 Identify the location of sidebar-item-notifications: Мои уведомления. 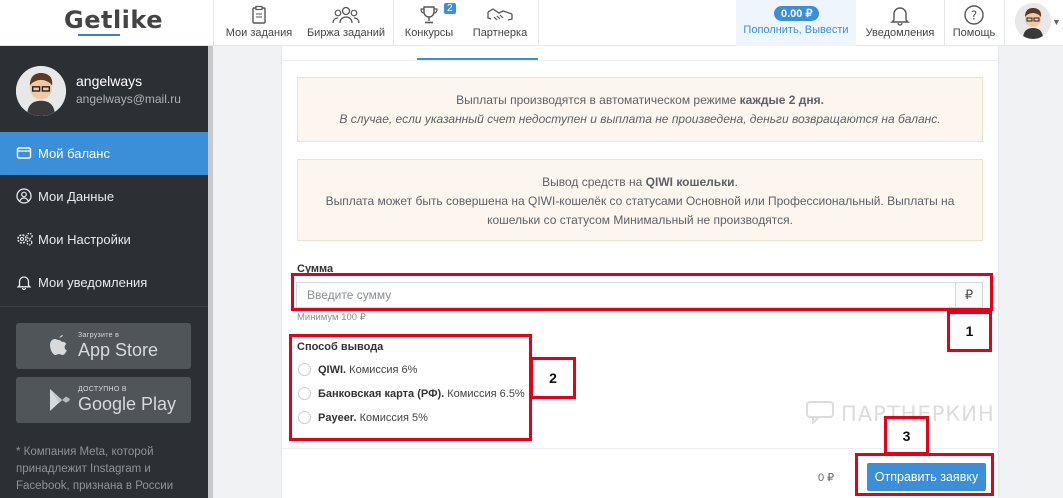
(104, 282).